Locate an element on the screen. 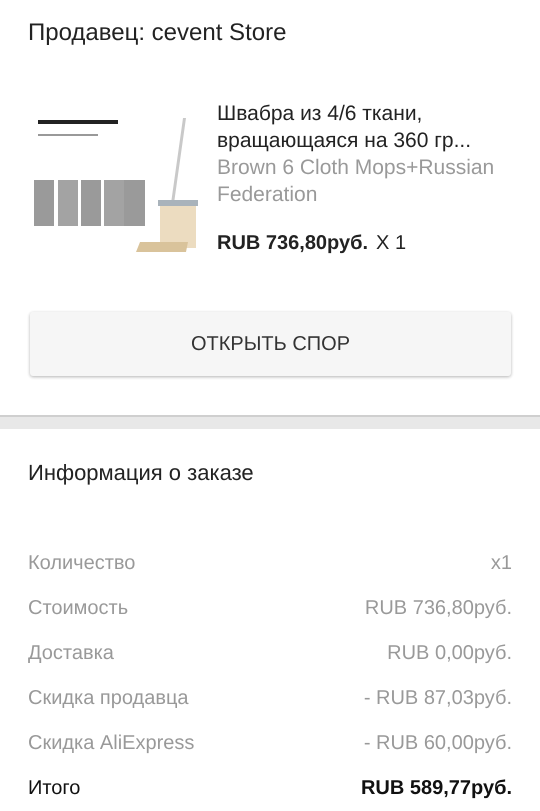  row-label: Стоимость is located at coordinates (78, 608).